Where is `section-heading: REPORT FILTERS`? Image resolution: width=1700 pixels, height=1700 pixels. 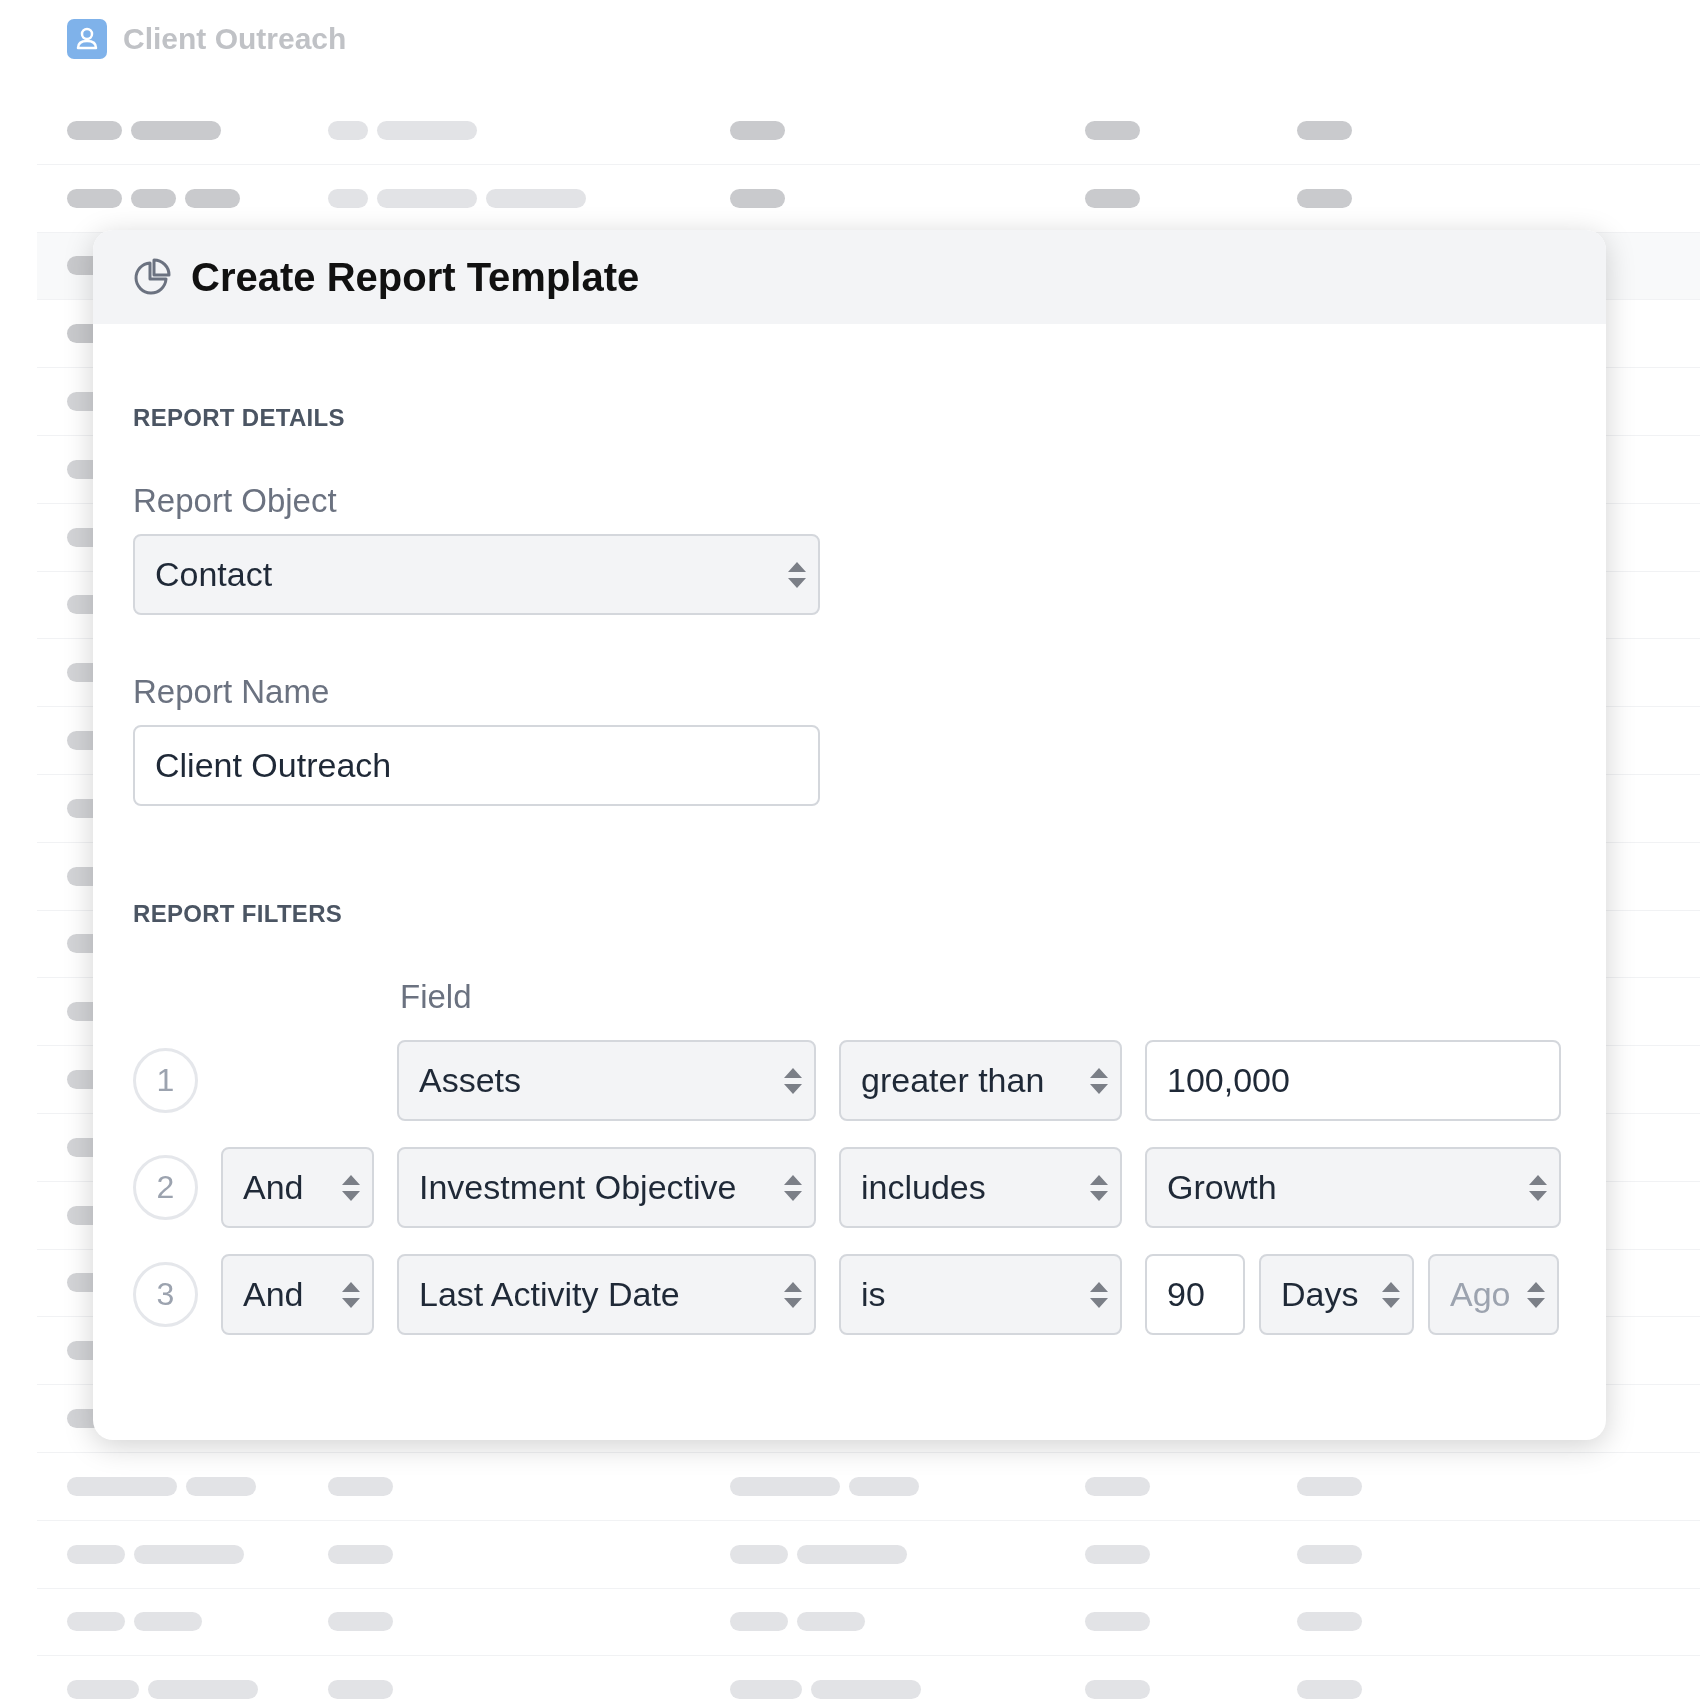
section-heading: REPORT FILTERS is located at coordinates (238, 914).